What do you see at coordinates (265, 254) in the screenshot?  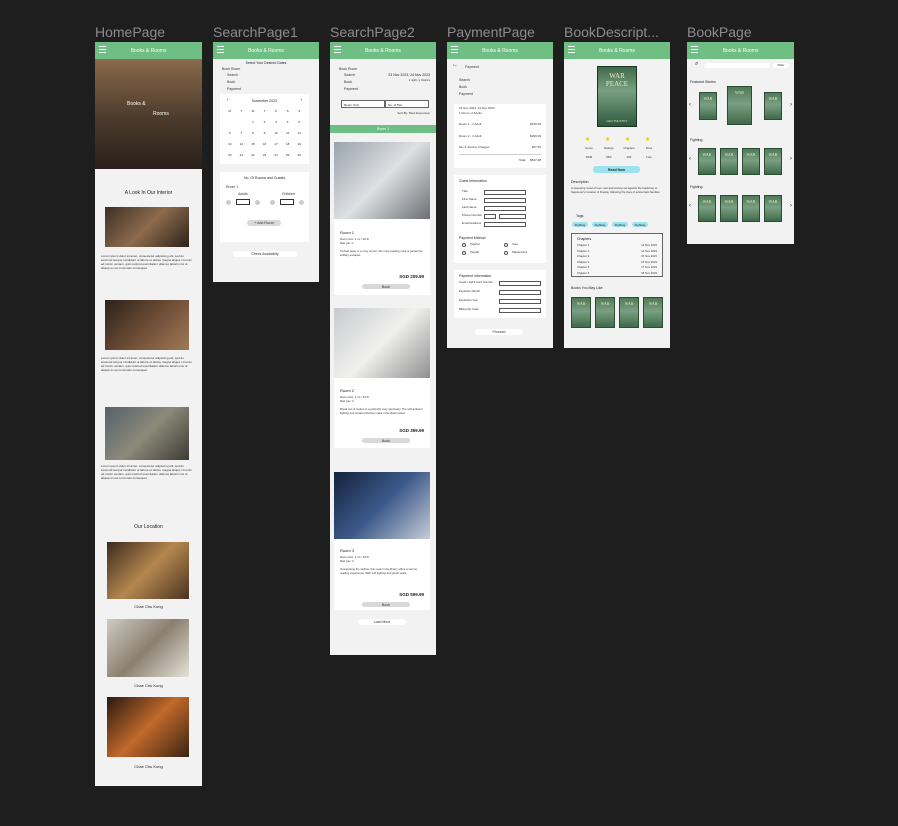 I see `check-availability-button: Check Availability` at bounding box center [265, 254].